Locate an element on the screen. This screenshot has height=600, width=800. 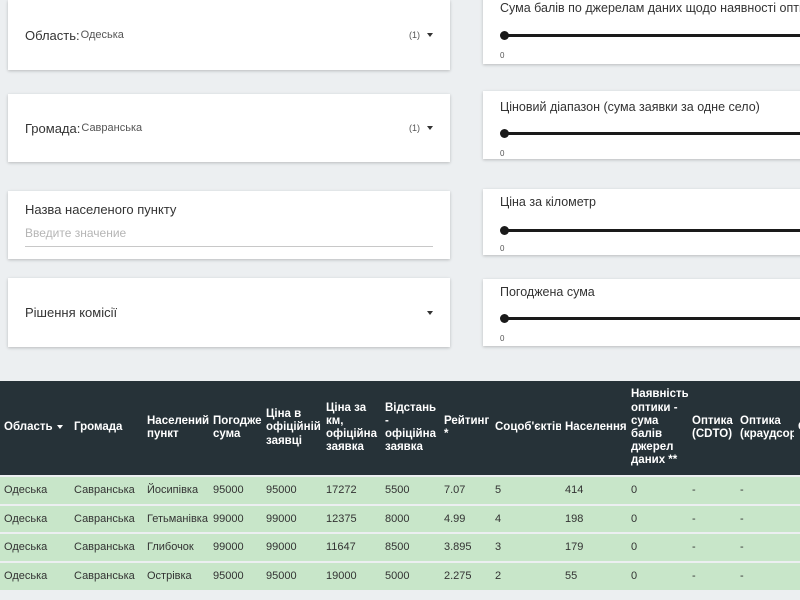
settlement-name-filter: Назва населеного пункту is located at coordinates (229, 225).